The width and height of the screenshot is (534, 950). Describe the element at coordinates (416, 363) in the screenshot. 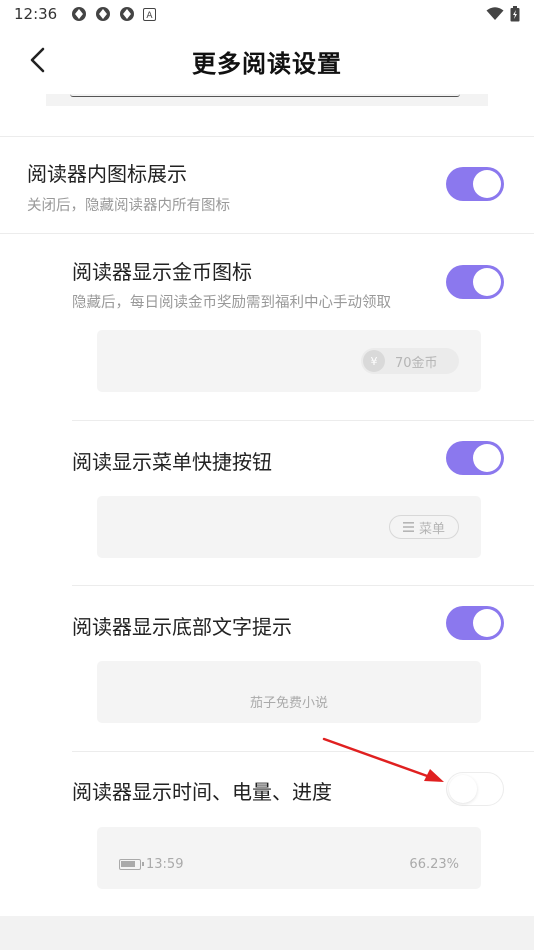

I see `coin-amount: 70金币` at that location.